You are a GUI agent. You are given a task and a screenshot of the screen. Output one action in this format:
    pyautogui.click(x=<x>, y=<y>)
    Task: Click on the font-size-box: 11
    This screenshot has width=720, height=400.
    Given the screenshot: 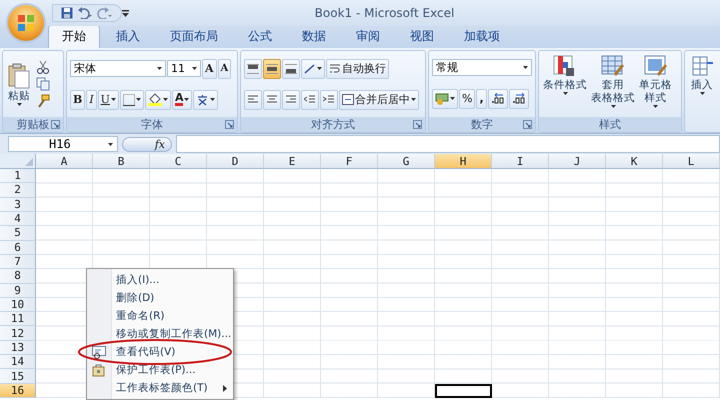 What is the action you would take?
    pyautogui.click(x=184, y=68)
    